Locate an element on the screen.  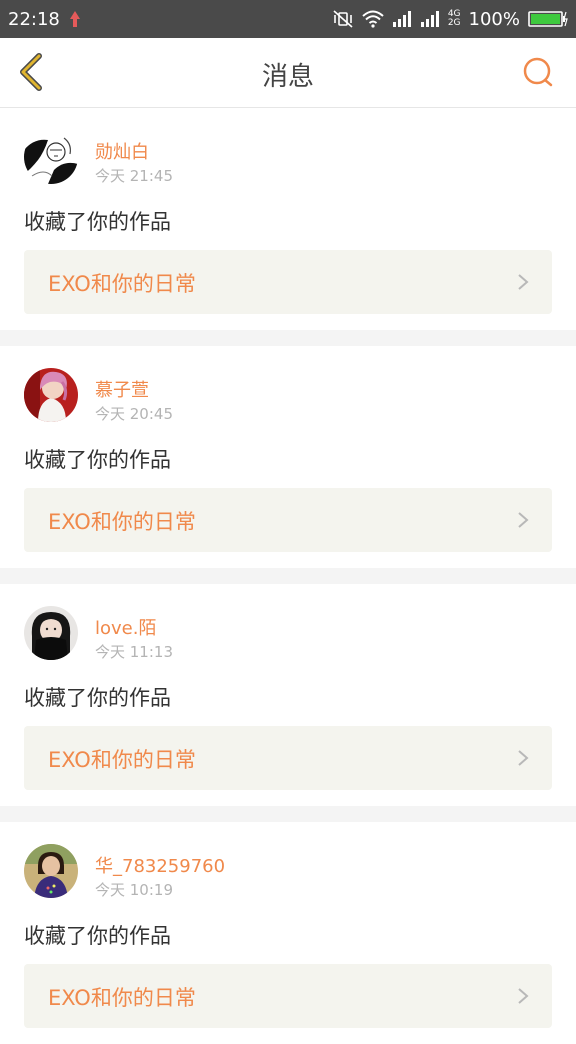
user-name: 华_783259760 is located at coordinates (160, 865).